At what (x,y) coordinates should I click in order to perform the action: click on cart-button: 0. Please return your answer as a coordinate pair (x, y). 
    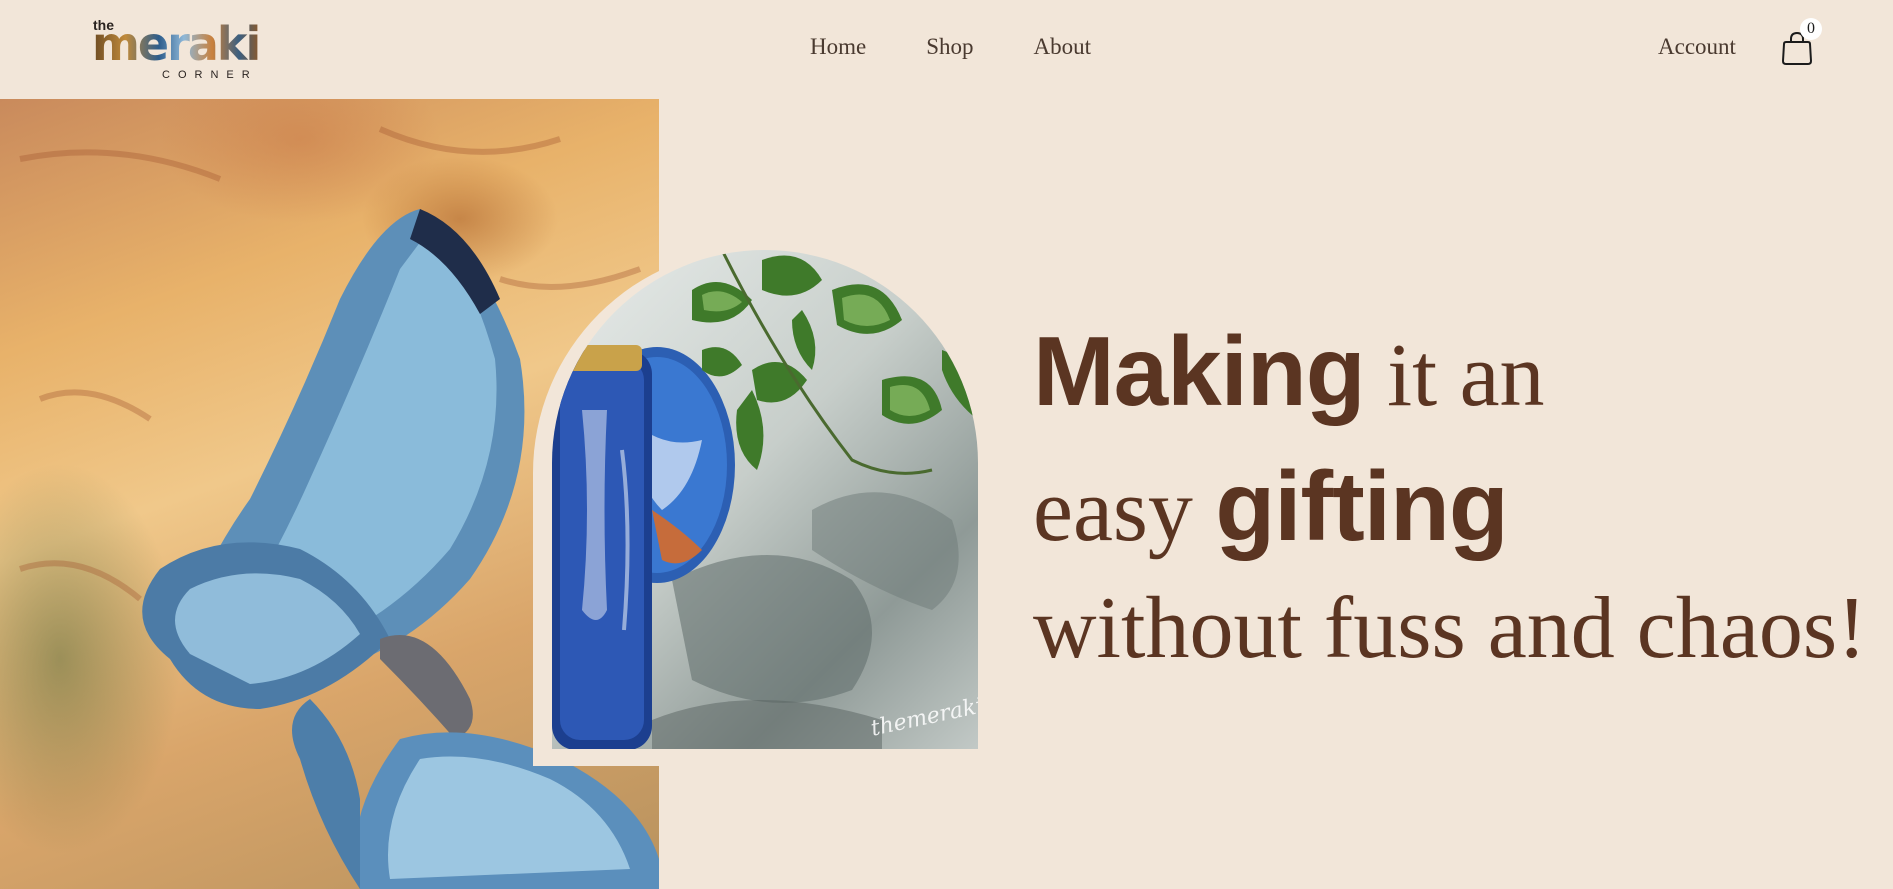
    Looking at the image, I should click on (1802, 44).